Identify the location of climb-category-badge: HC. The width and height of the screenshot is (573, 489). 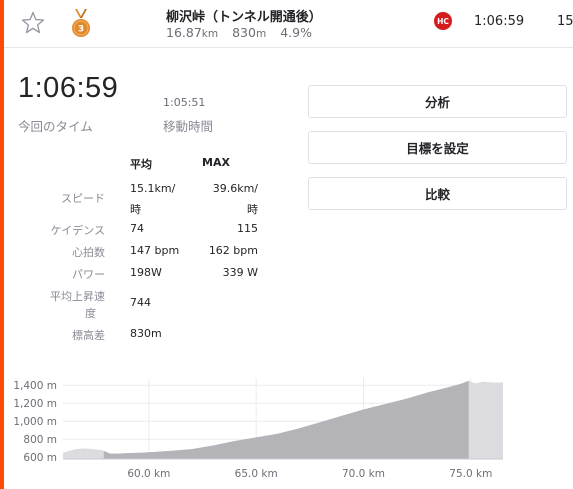
(443, 21).